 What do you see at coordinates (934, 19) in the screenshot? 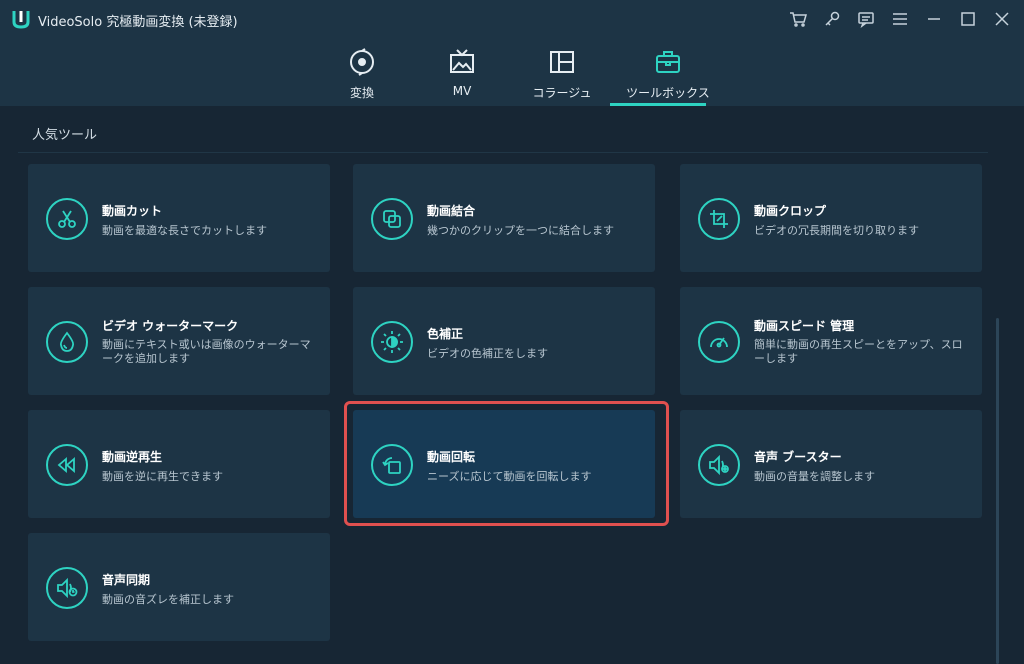
I see `minimize-icon` at bounding box center [934, 19].